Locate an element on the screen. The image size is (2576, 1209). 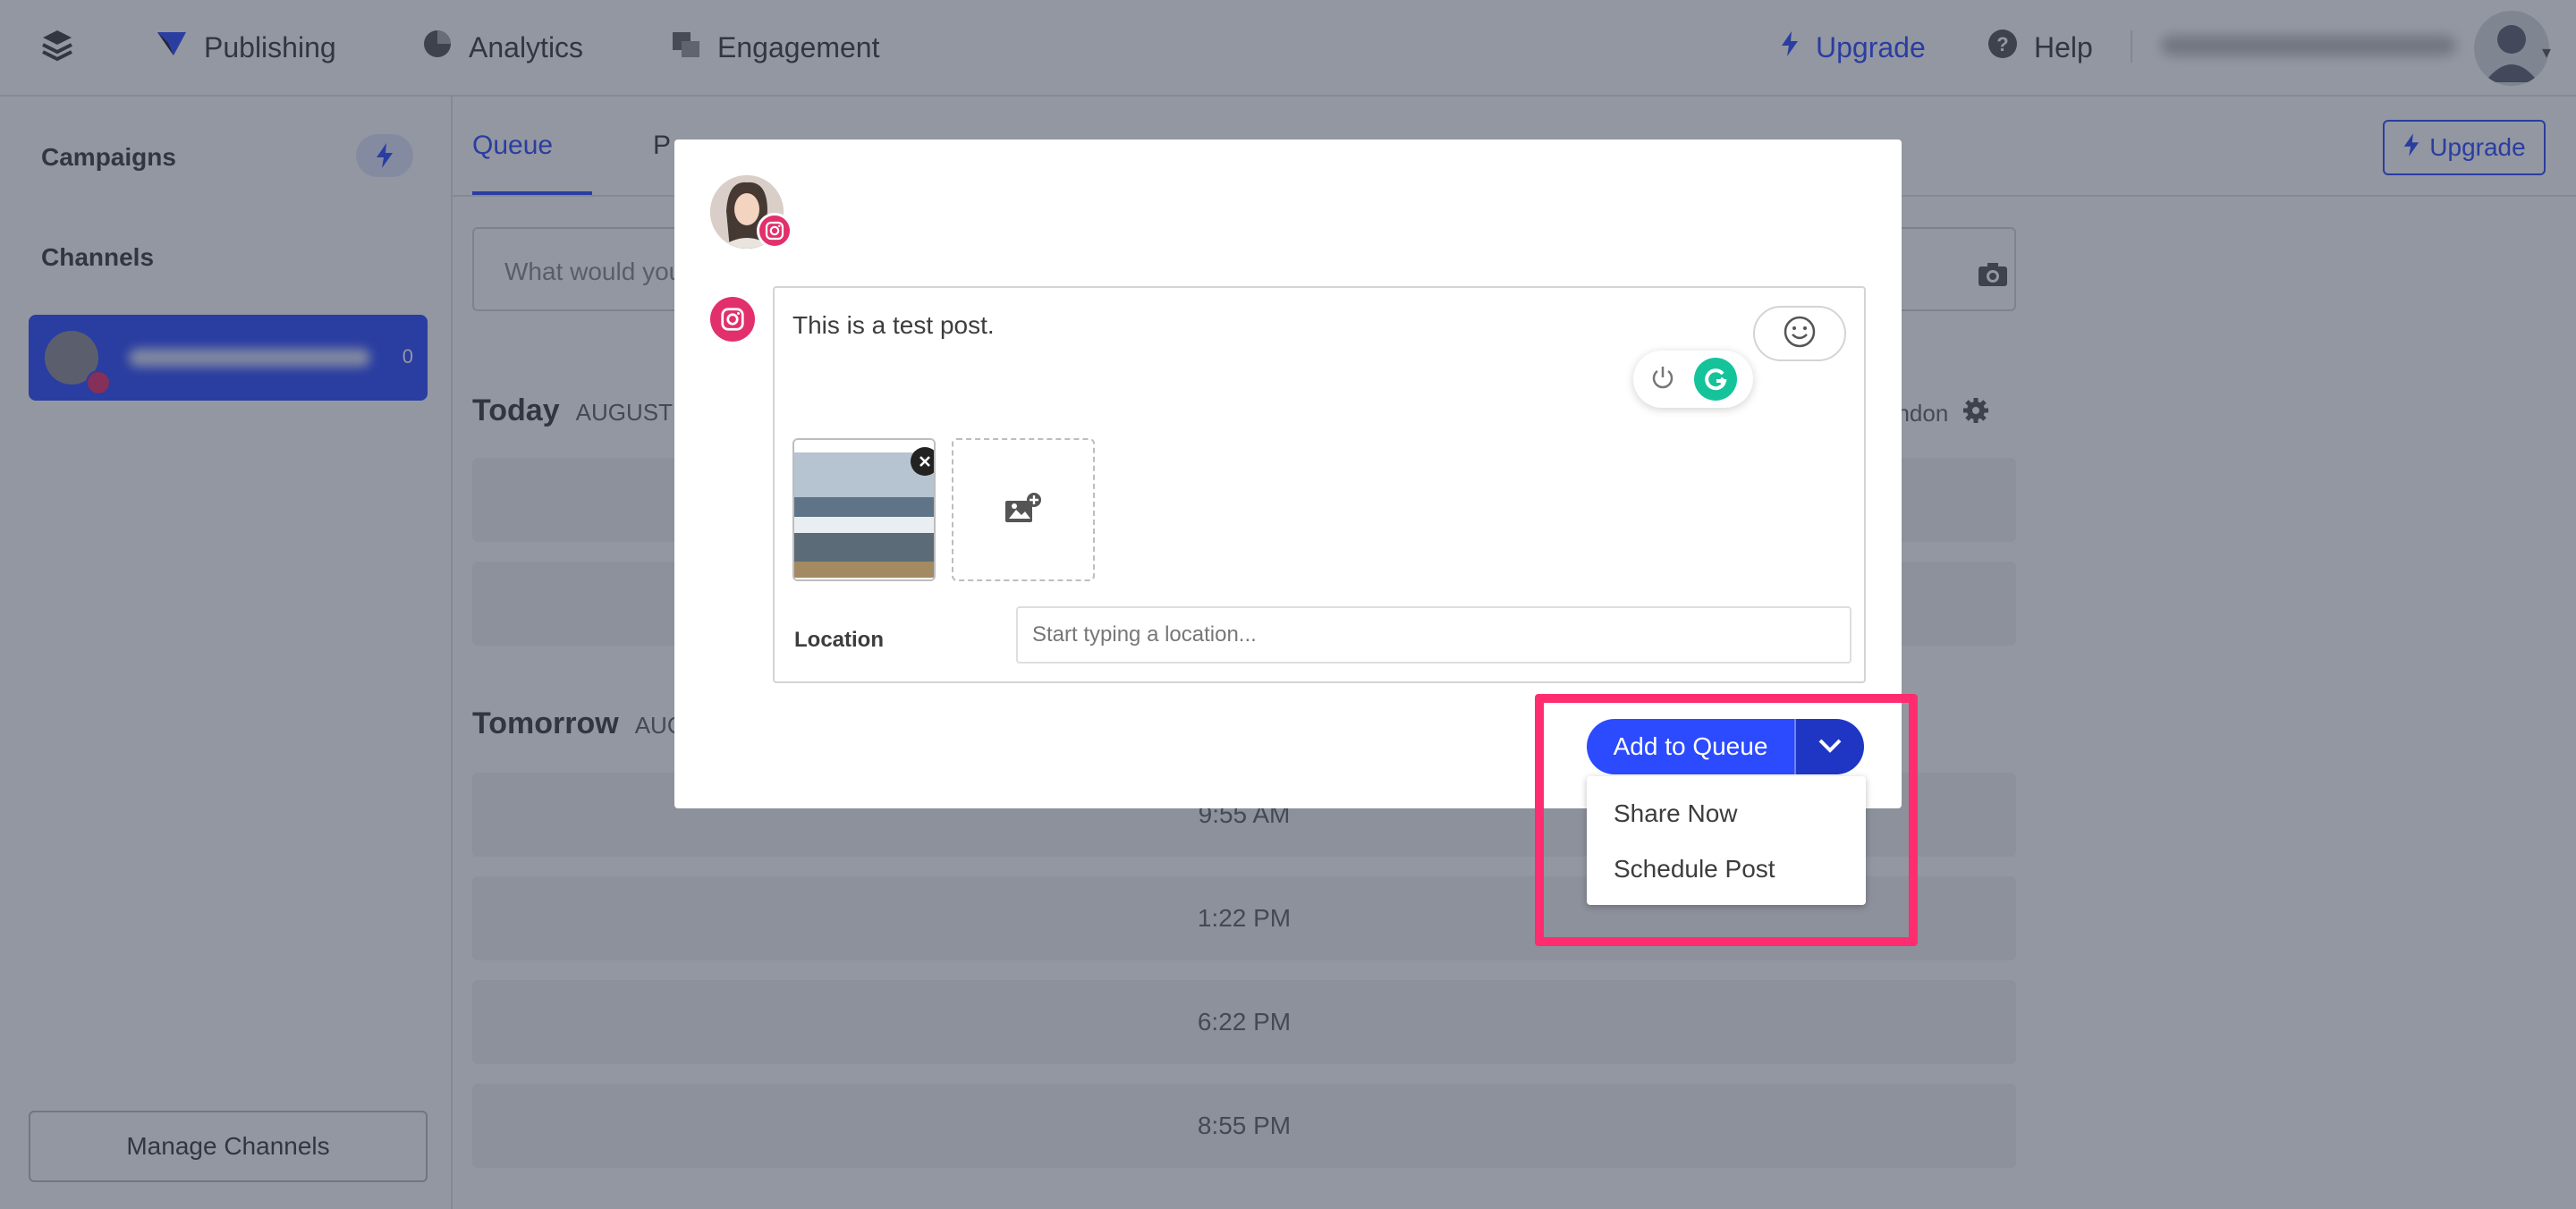
instagram-icon is located at coordinates (732, 319).